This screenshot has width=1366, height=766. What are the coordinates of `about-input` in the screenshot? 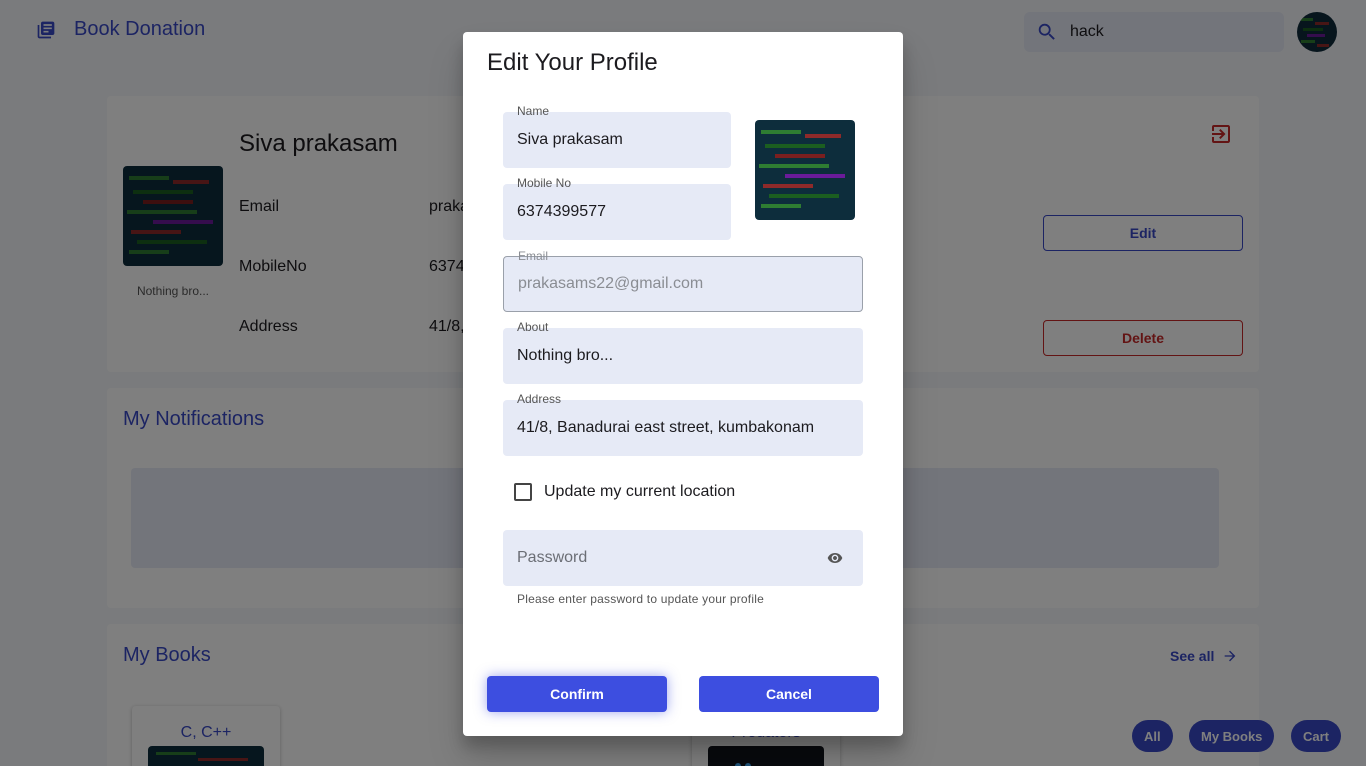 It's located at (683, 356).